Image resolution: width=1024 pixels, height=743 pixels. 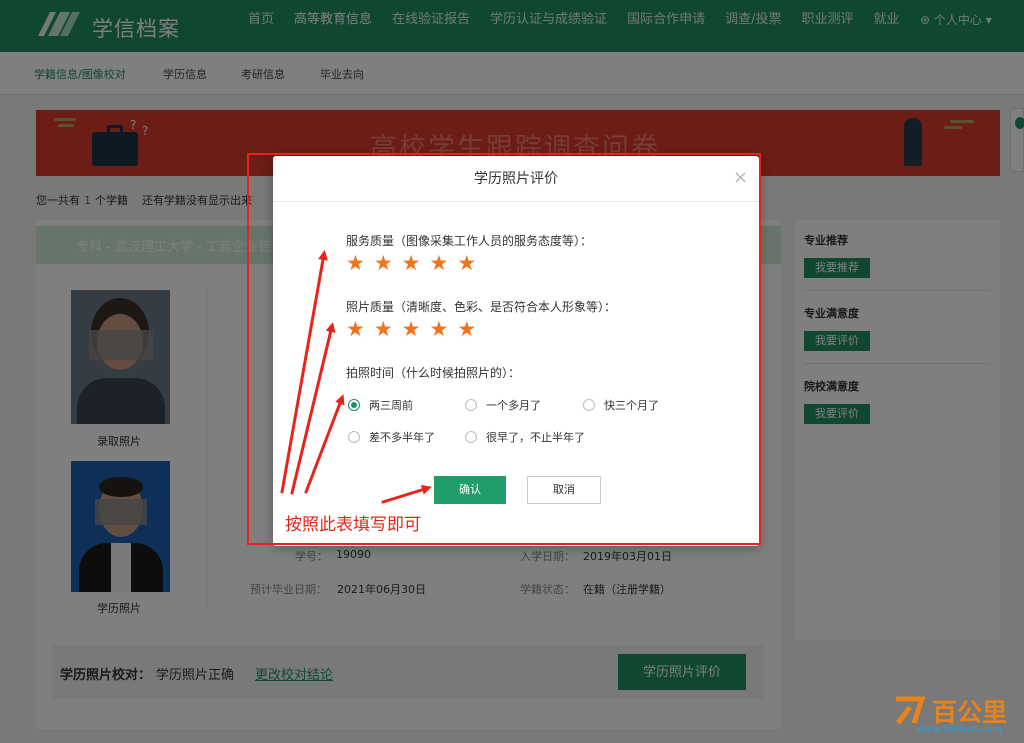 What do you see at coordinates (959, 729) in the screenshot?
I see `watermark-url: www.500km.com` at bounding box center [959, 729].